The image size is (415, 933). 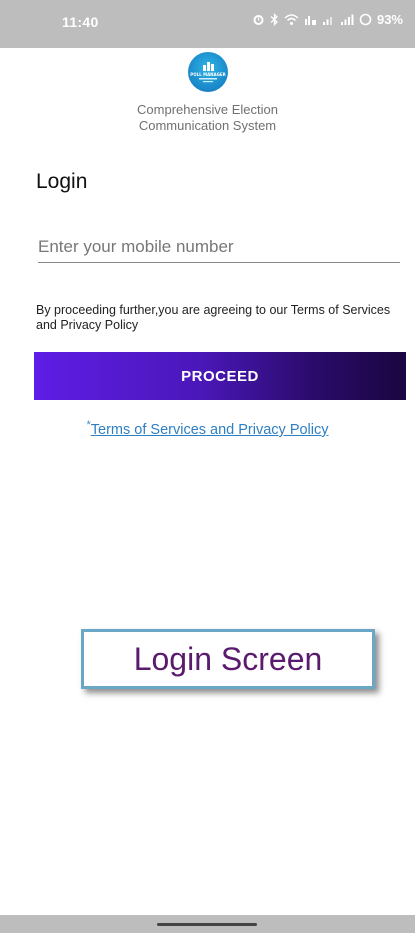 I want to click on logo-area: POLL MANAGER, so click(x=207, y=74).